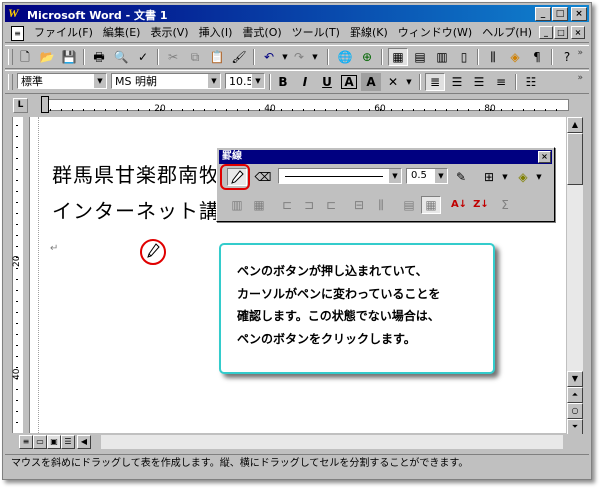 Image resolution: width=600 pixels, height=488 pixels. I want to click on underline-button: U, so click(327, 82).